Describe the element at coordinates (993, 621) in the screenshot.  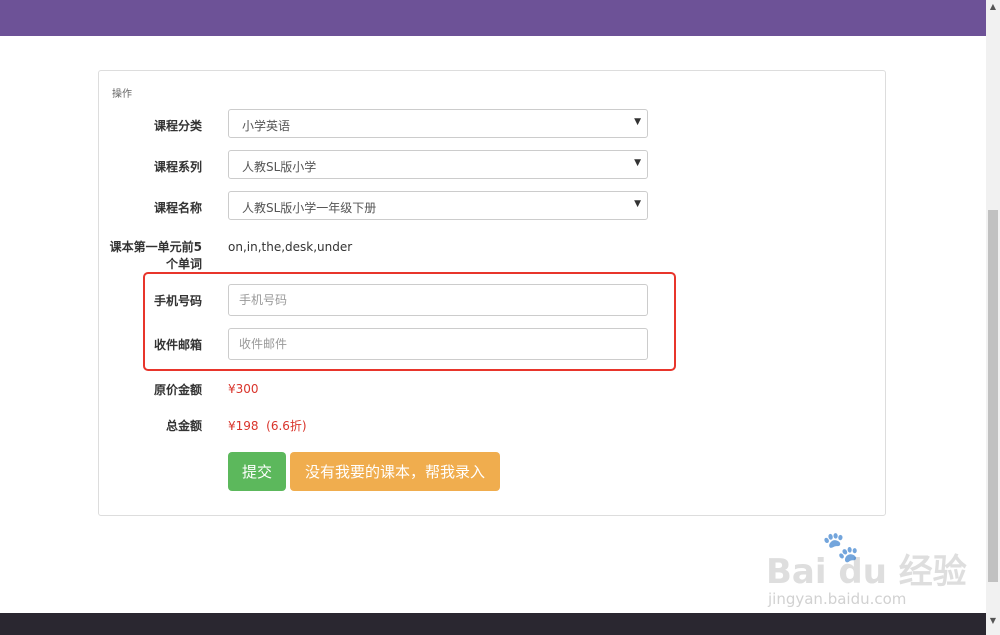
I see `scroll-down-icon: ▼` at that location.